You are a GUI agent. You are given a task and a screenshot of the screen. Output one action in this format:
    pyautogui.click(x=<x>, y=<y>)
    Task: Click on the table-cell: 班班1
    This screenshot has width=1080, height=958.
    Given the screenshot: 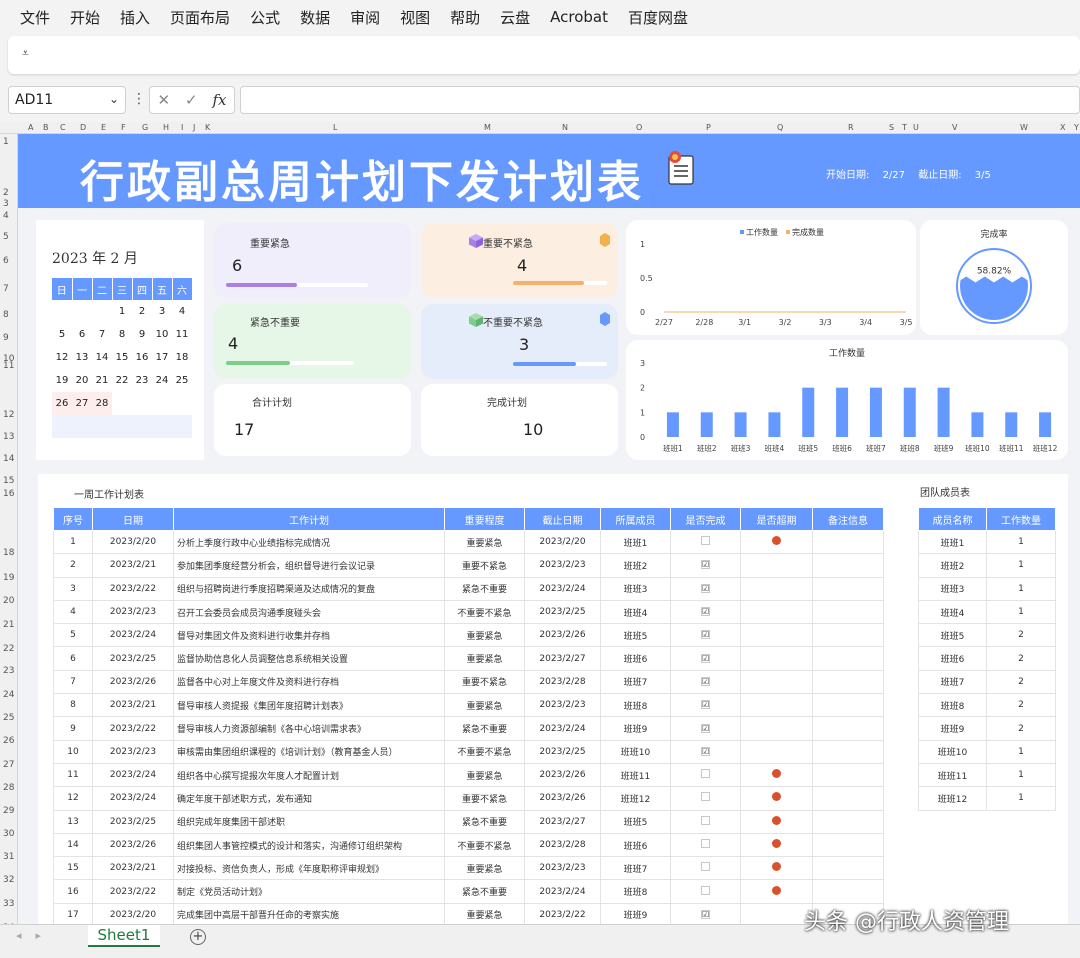 What is the action you would take?
    pyautogui.click(x=635, y=542)
    